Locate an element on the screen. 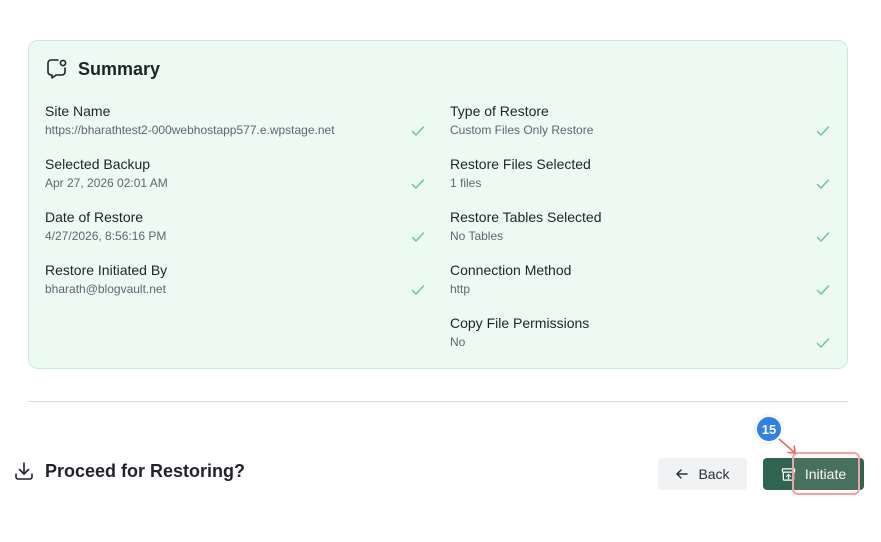 This screenshot has height=542, width=881. download-icon is located at coordinates (24, 471).